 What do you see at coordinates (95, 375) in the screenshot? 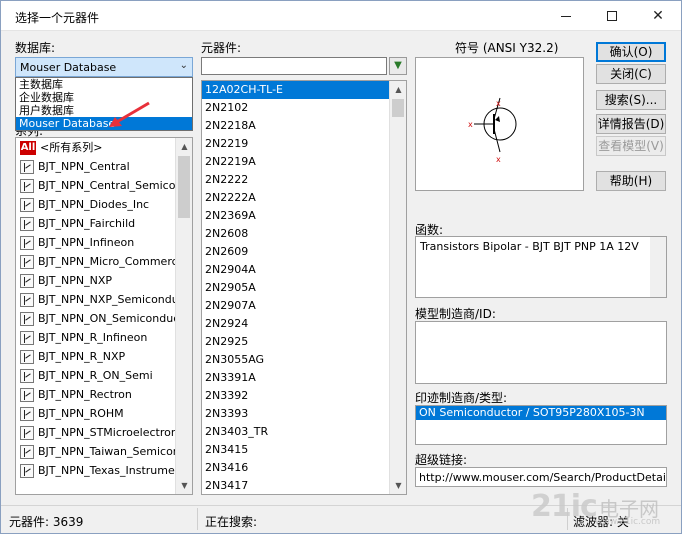
I see `list-item-label: BJT_NPN_R_ON_Semi` at bounding box center [95, 375].